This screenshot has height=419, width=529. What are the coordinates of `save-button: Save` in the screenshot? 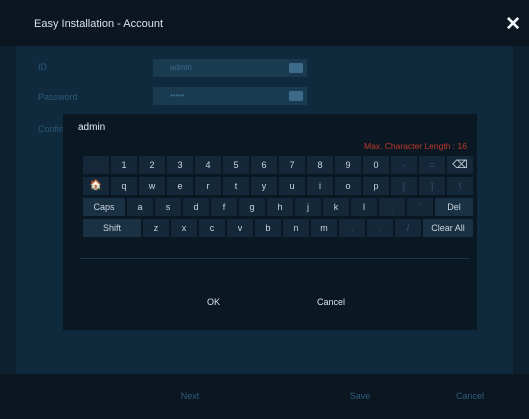 It's located at (360, 396).